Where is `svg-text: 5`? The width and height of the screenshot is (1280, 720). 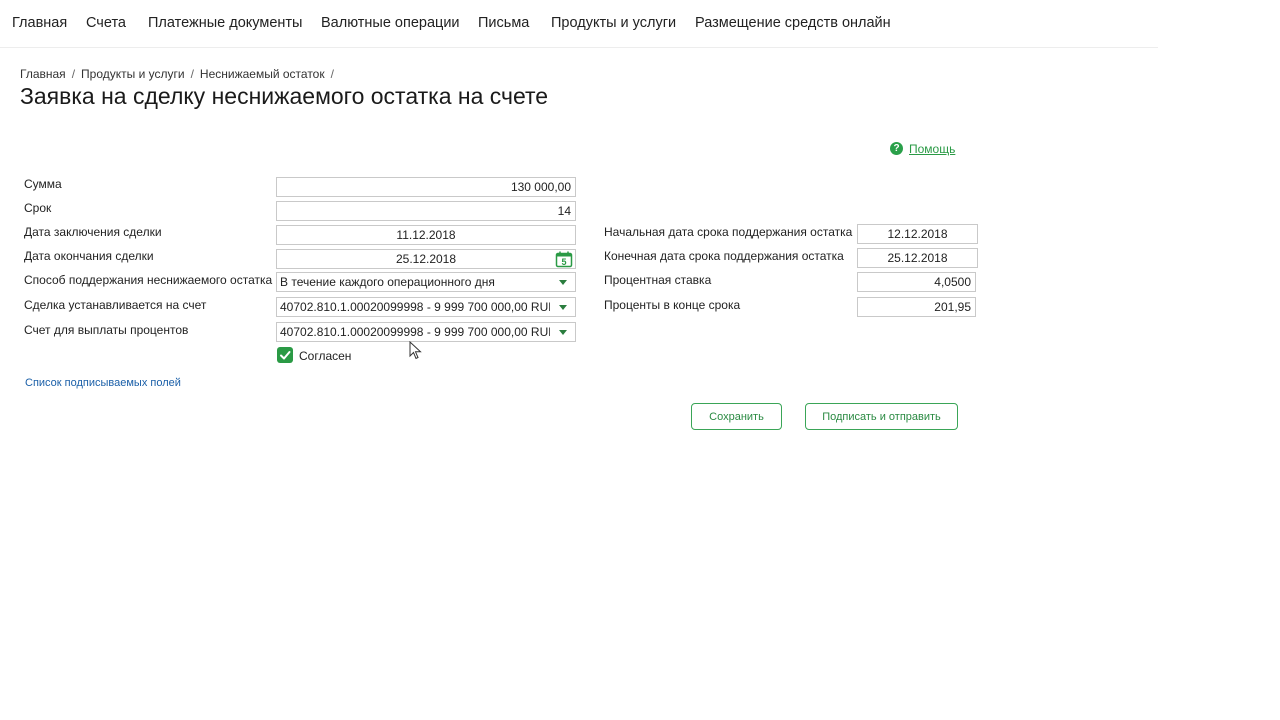
svg-text: 5 is located at coordinates (563, 262).